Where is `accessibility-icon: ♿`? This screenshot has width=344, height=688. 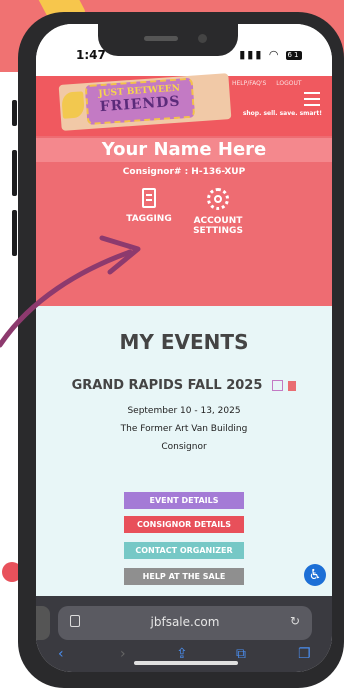
accessibility-icon: ♿ is located at coordinates (315, 575).